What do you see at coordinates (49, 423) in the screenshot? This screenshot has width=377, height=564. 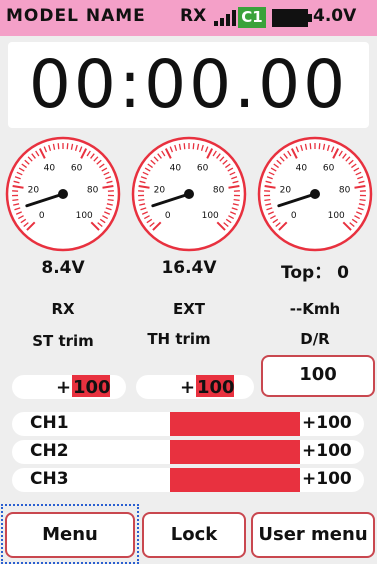 I see `channel-name: CH1` at bounding box center [49, 423].